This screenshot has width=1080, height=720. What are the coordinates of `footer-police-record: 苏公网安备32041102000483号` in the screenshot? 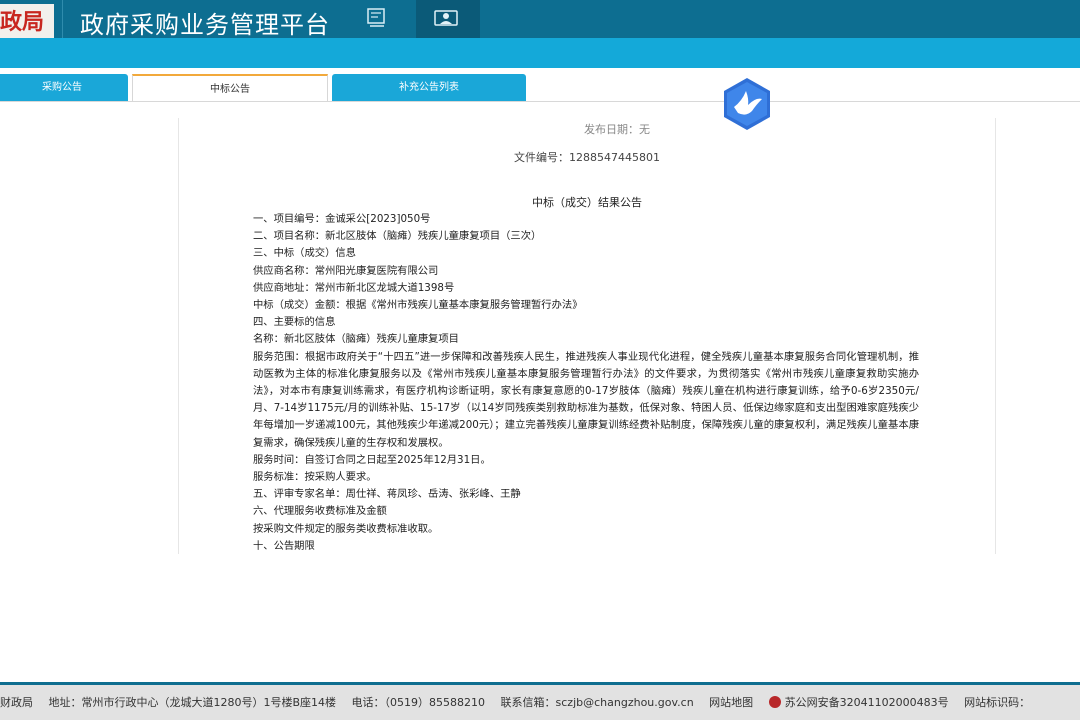 It's located at (858, 702).